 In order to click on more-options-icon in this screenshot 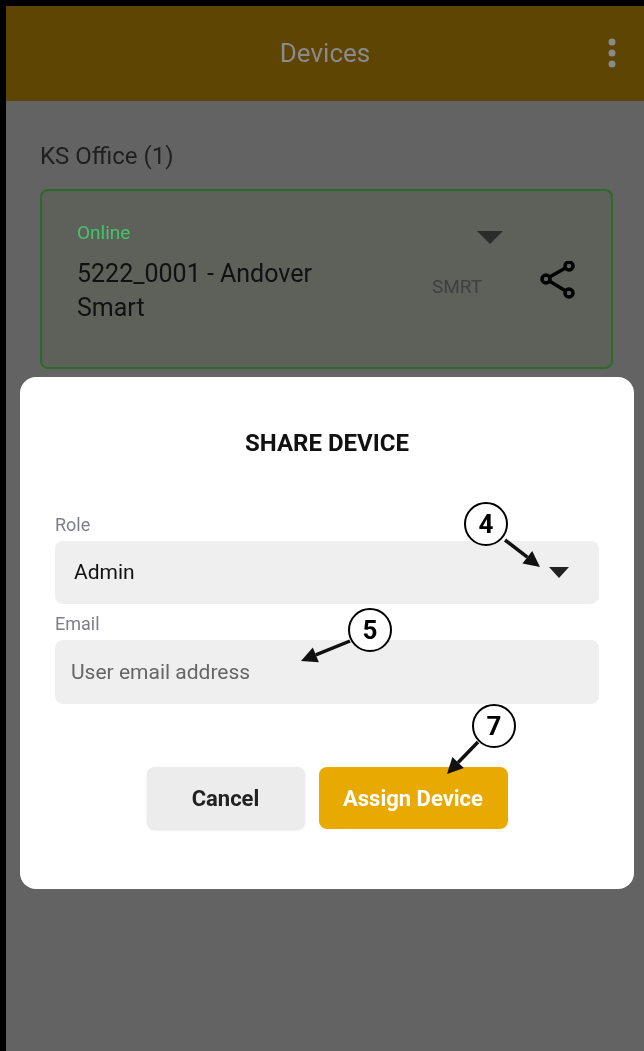, I will do `click(612, 53)`.